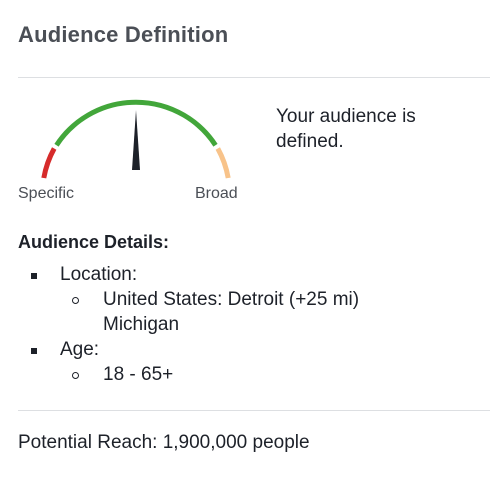  I want to click on header-divider, so click(254, 77).